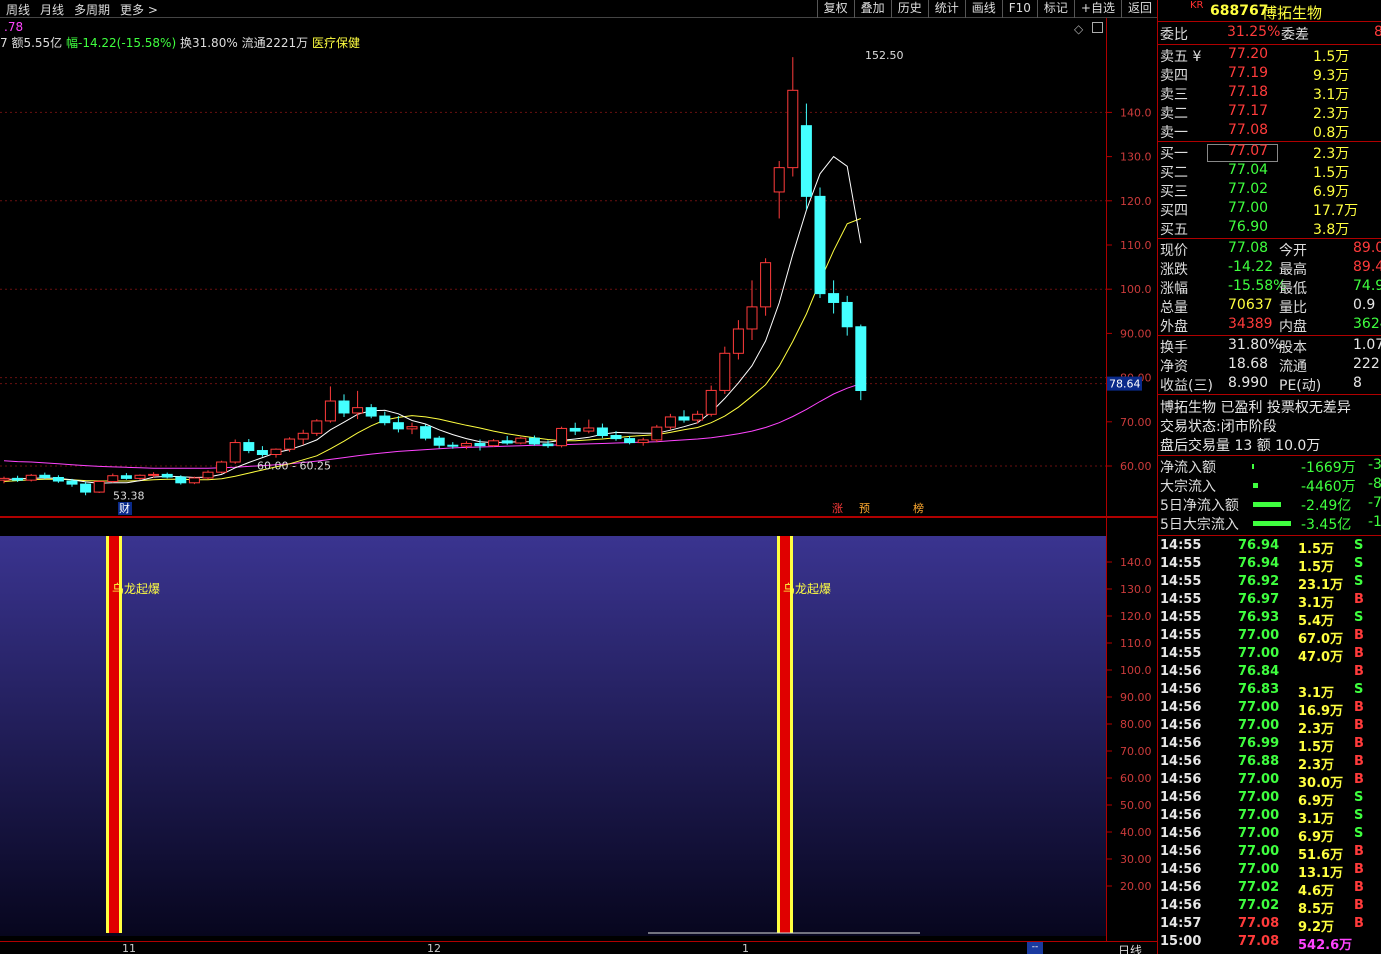 The height and width of the screenshot is (954, 1381). I want to click on tick-row: 14:56 77.00 2.3万 B, so click(1269, 727).